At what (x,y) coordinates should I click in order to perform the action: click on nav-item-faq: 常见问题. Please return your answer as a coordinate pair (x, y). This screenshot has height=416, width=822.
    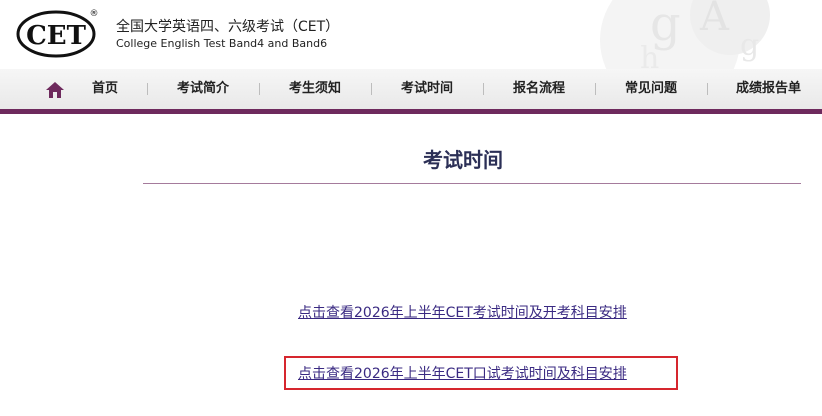
    Looking at the image, I should click on (651, 89).